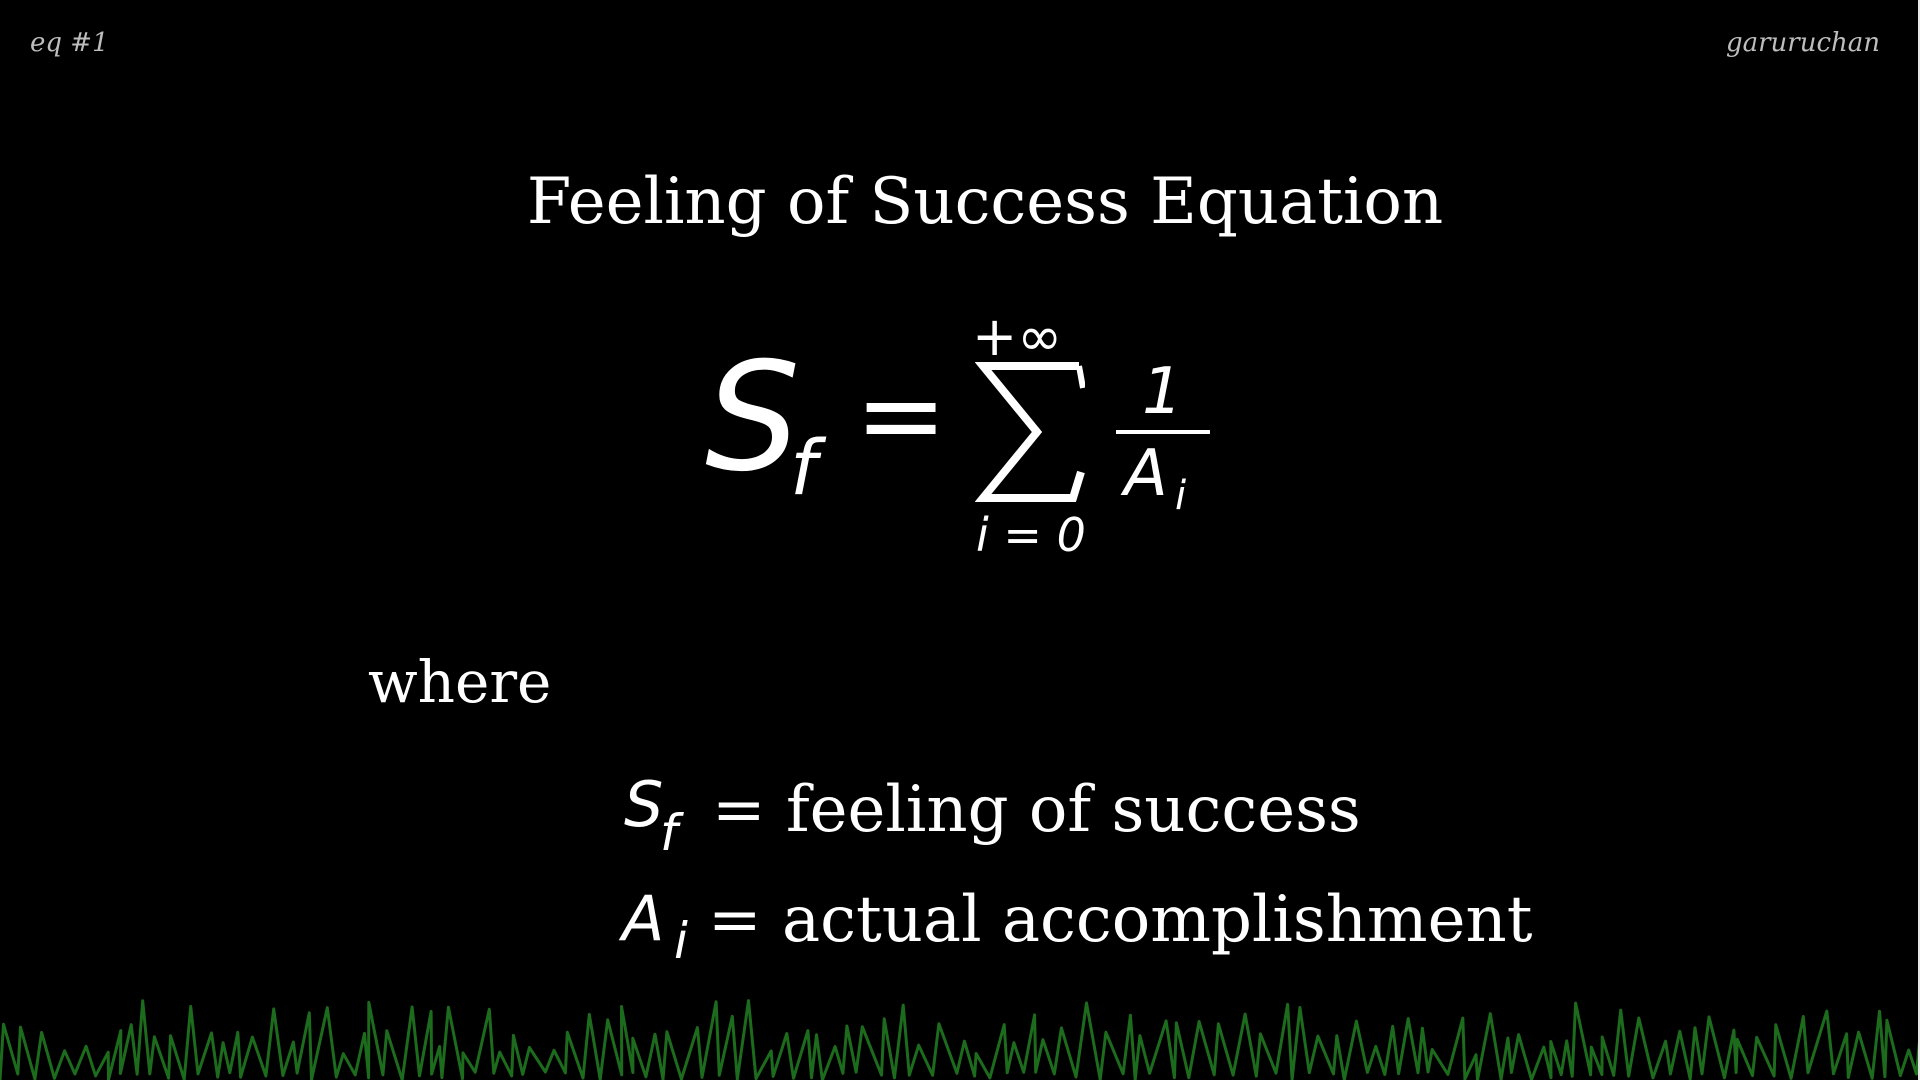 The image size is (1920, 1080). What do you see at coordinates (960, 1039) in the screenshot?
I see `grass-decoration-icon` at bounding box center [960, 1039].